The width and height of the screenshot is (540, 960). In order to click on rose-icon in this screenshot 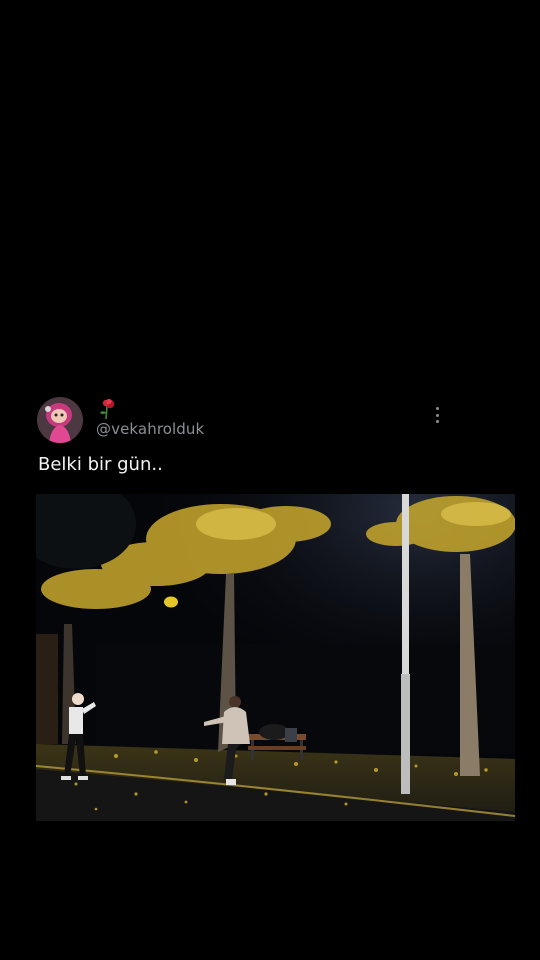, I will do `click(107, 409)`.